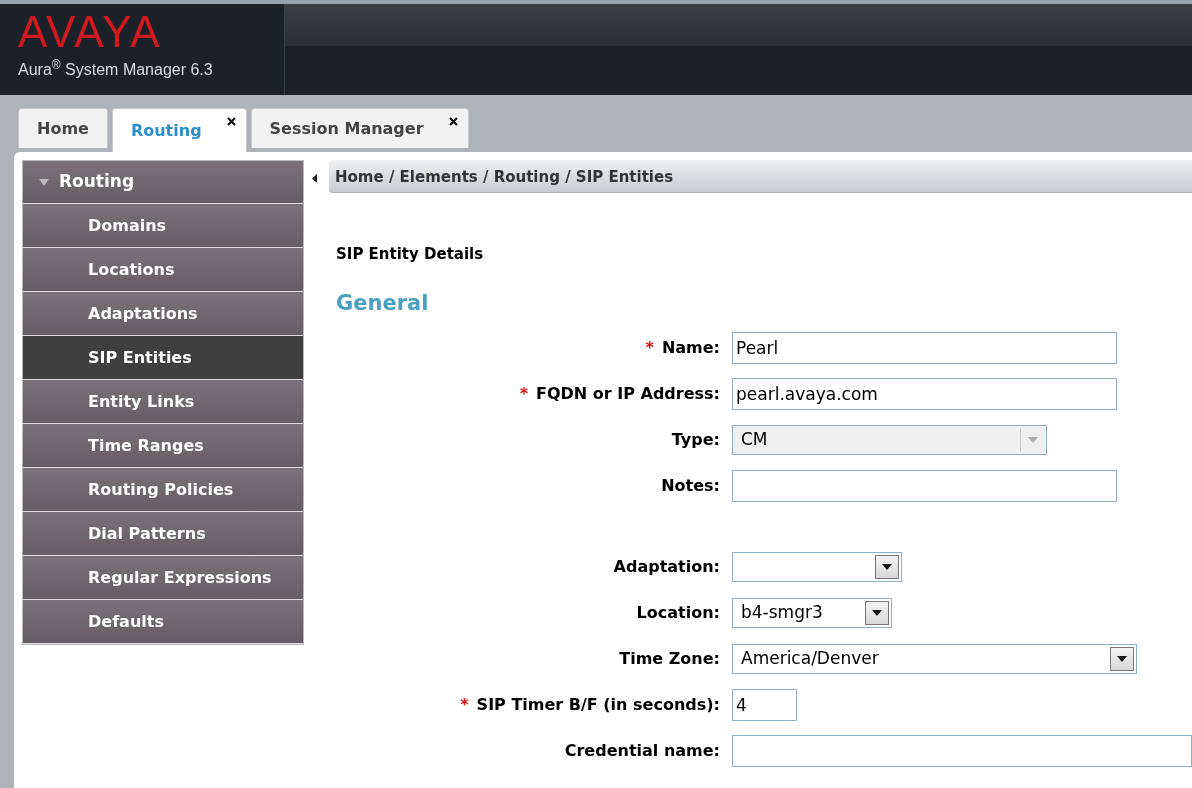 This screenshot has height=788, width=1192. I want to click on text-field: 4, so click(764, 705).